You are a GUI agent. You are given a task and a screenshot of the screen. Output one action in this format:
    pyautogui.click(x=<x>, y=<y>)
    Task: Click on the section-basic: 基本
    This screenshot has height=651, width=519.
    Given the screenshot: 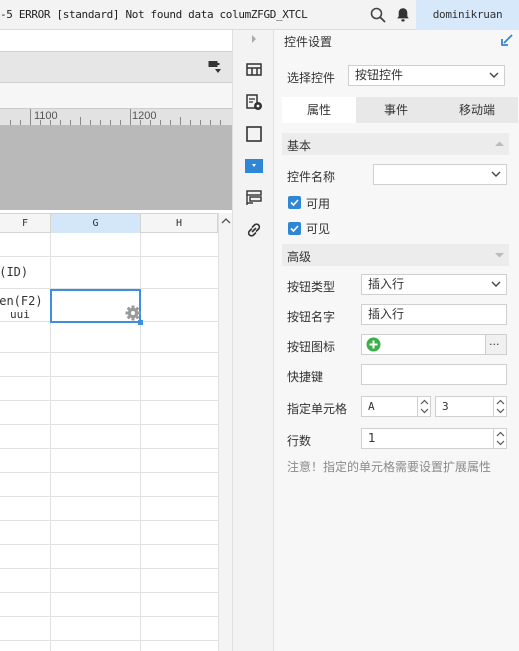 What is the action you would take?
    pyautogui.click(x=395, y=144)
    